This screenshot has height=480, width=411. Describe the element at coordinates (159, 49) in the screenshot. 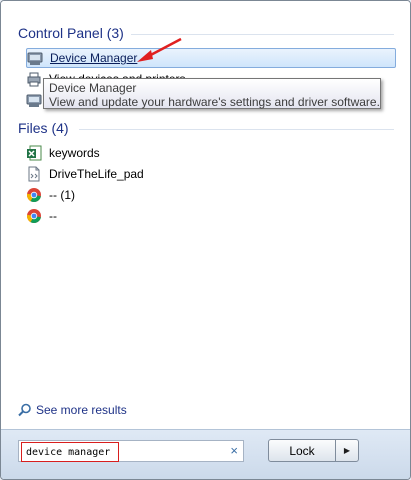

I see `red-arrow-annotation` at that location.